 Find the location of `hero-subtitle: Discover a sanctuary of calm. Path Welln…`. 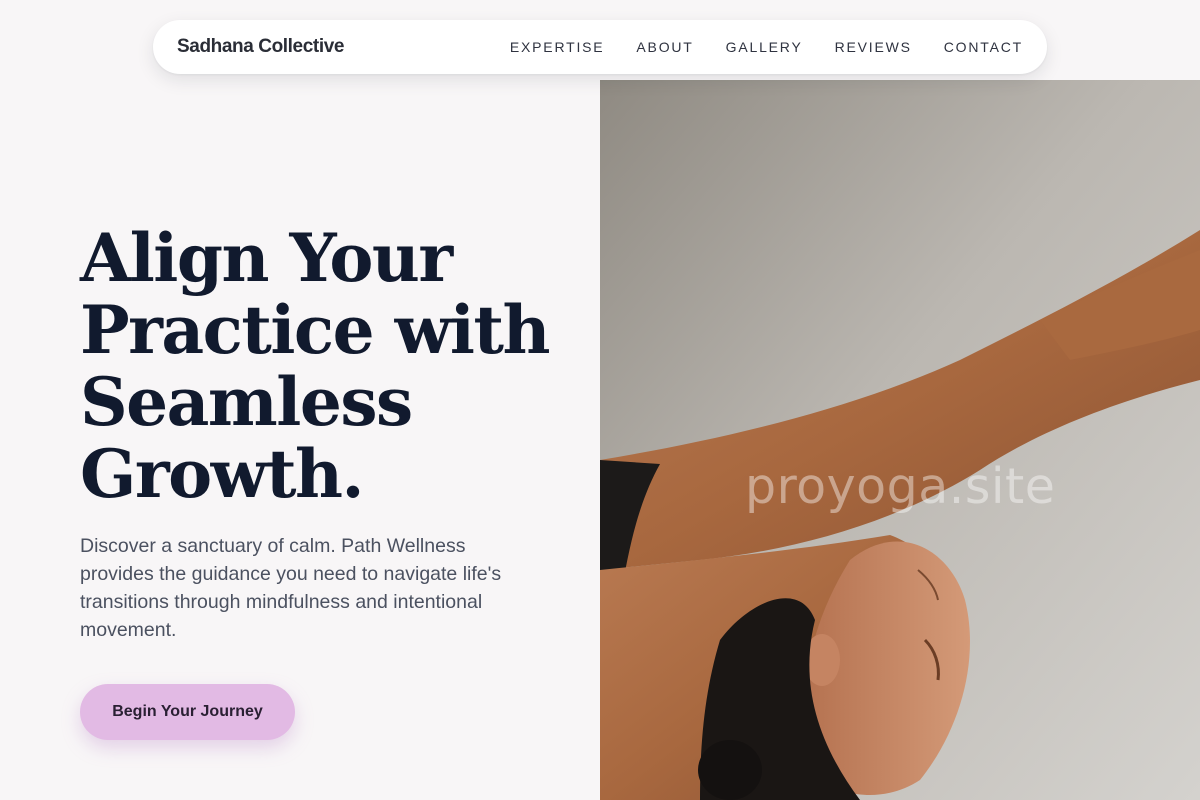

hero-subtitle: Discover a sanctuary of calm. Path Welln… is located at coordinates (291, 588).